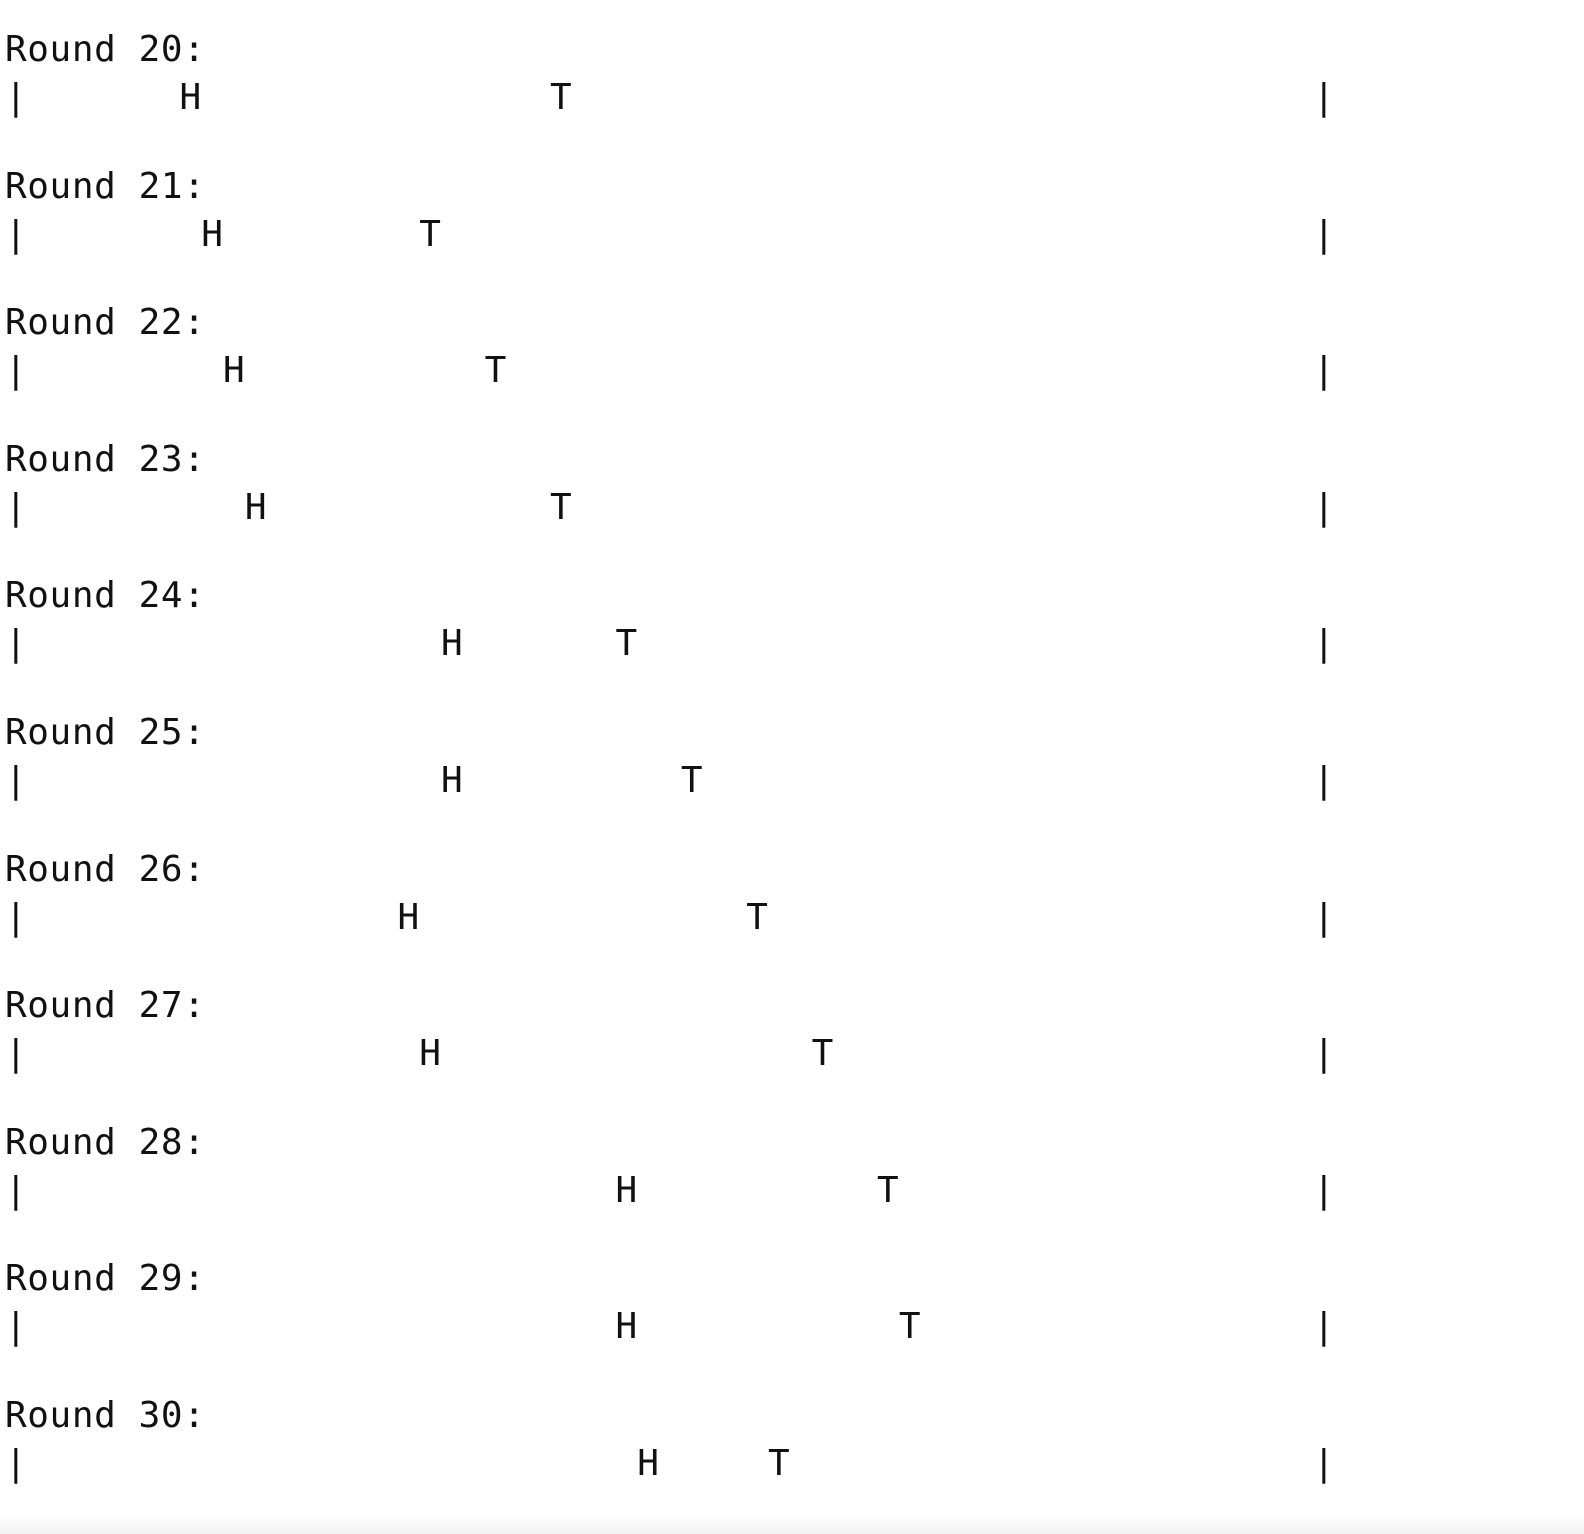  Describe the element at coordinates (105, 49) in the screenshot. I see `round-label: Round 20:` at that location.